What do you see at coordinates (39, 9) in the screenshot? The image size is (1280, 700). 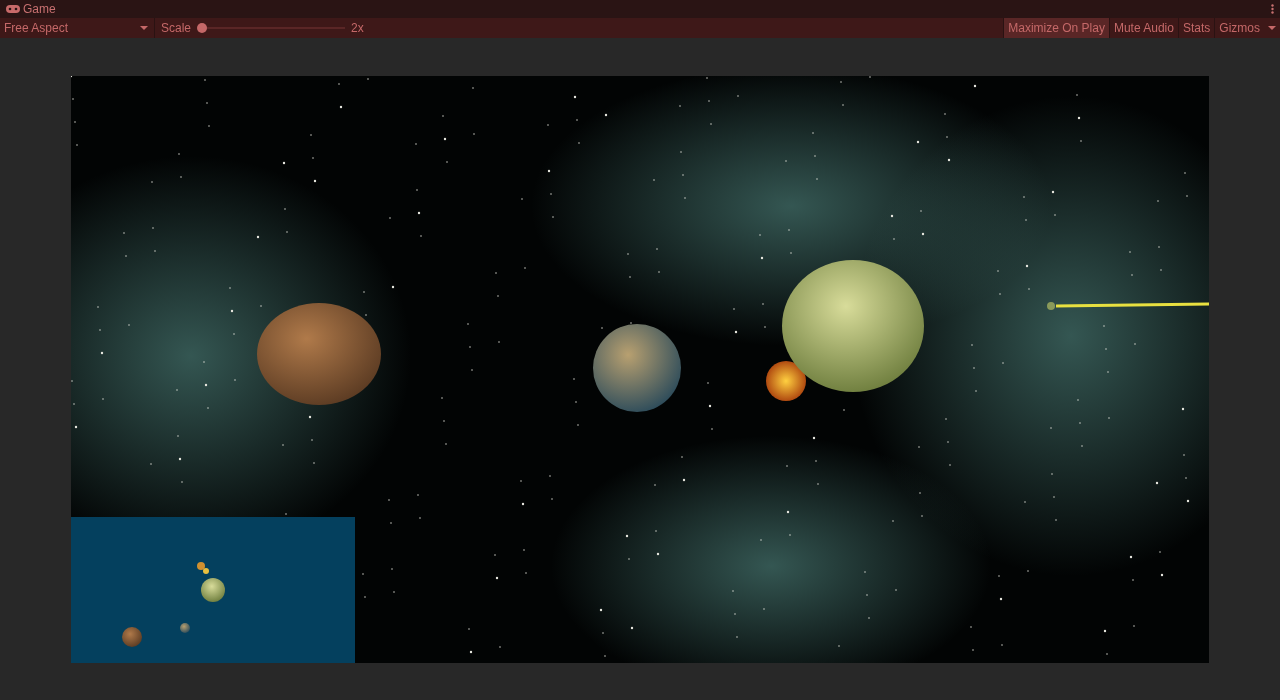 I see `window-title: Game` at bounding box center [39, 9].